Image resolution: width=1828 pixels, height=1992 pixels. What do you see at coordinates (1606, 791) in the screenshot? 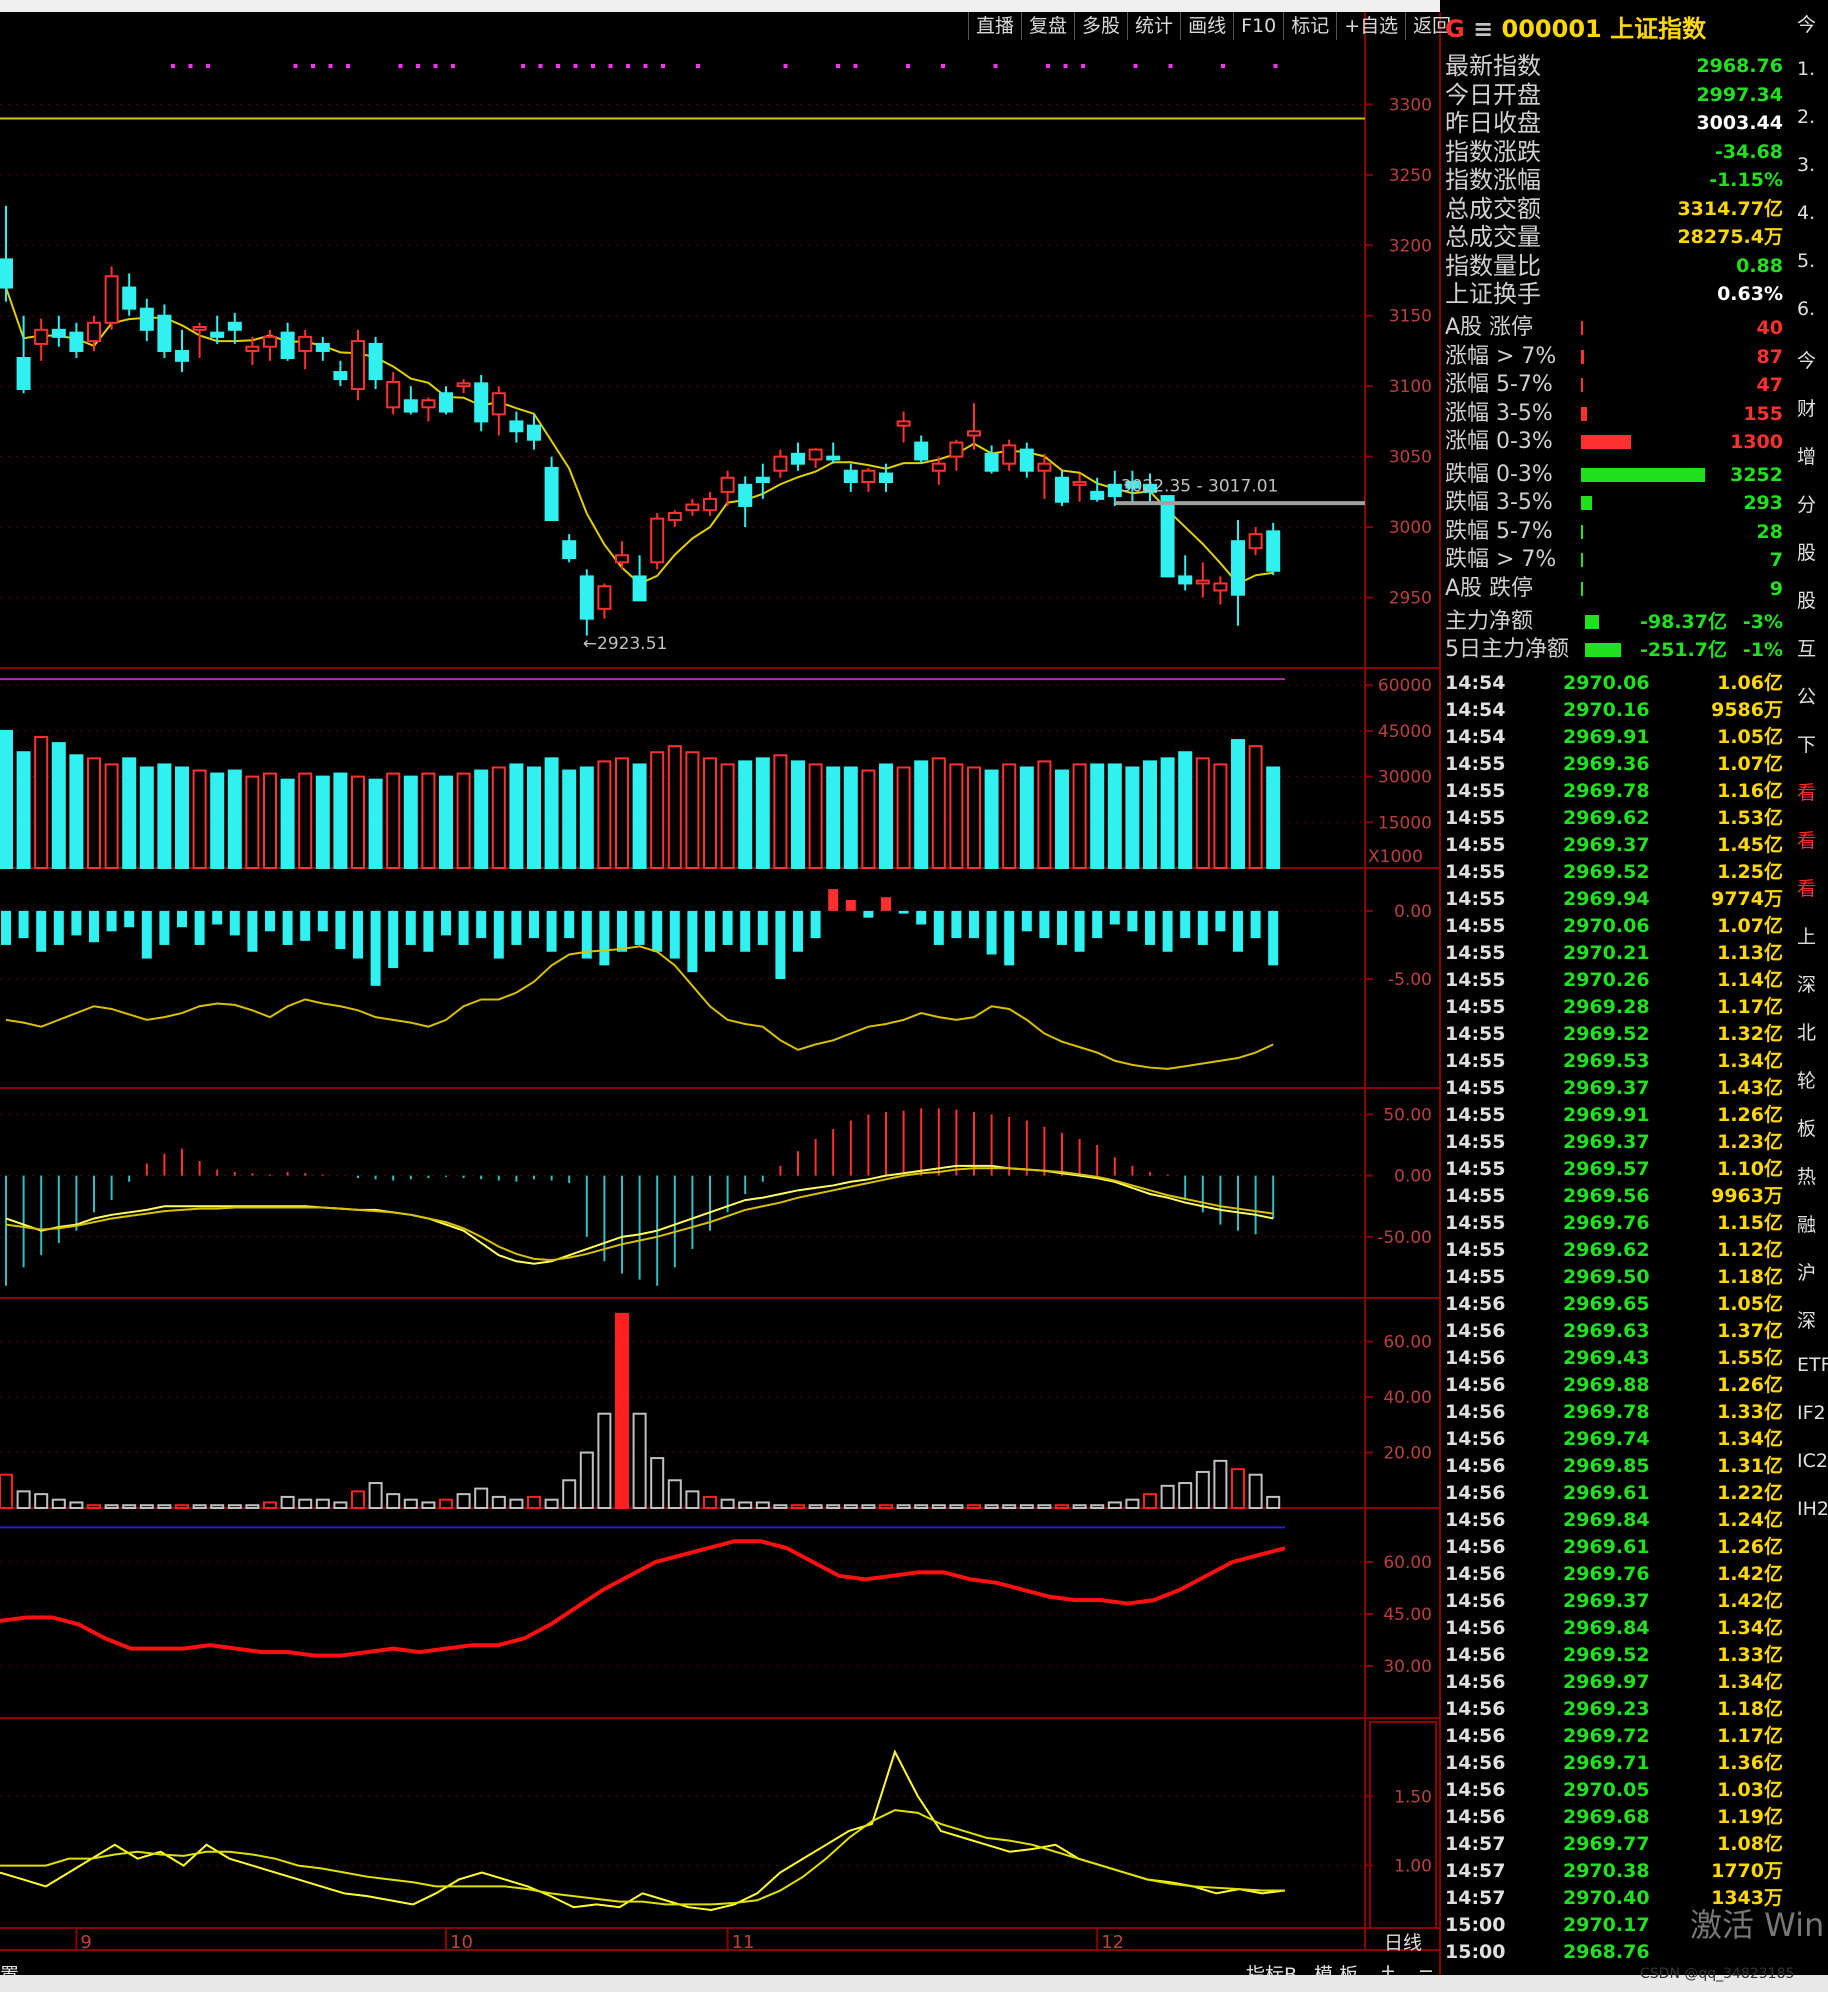
I see `tick-price: 2969.78` at bounding box center [1606, 791].